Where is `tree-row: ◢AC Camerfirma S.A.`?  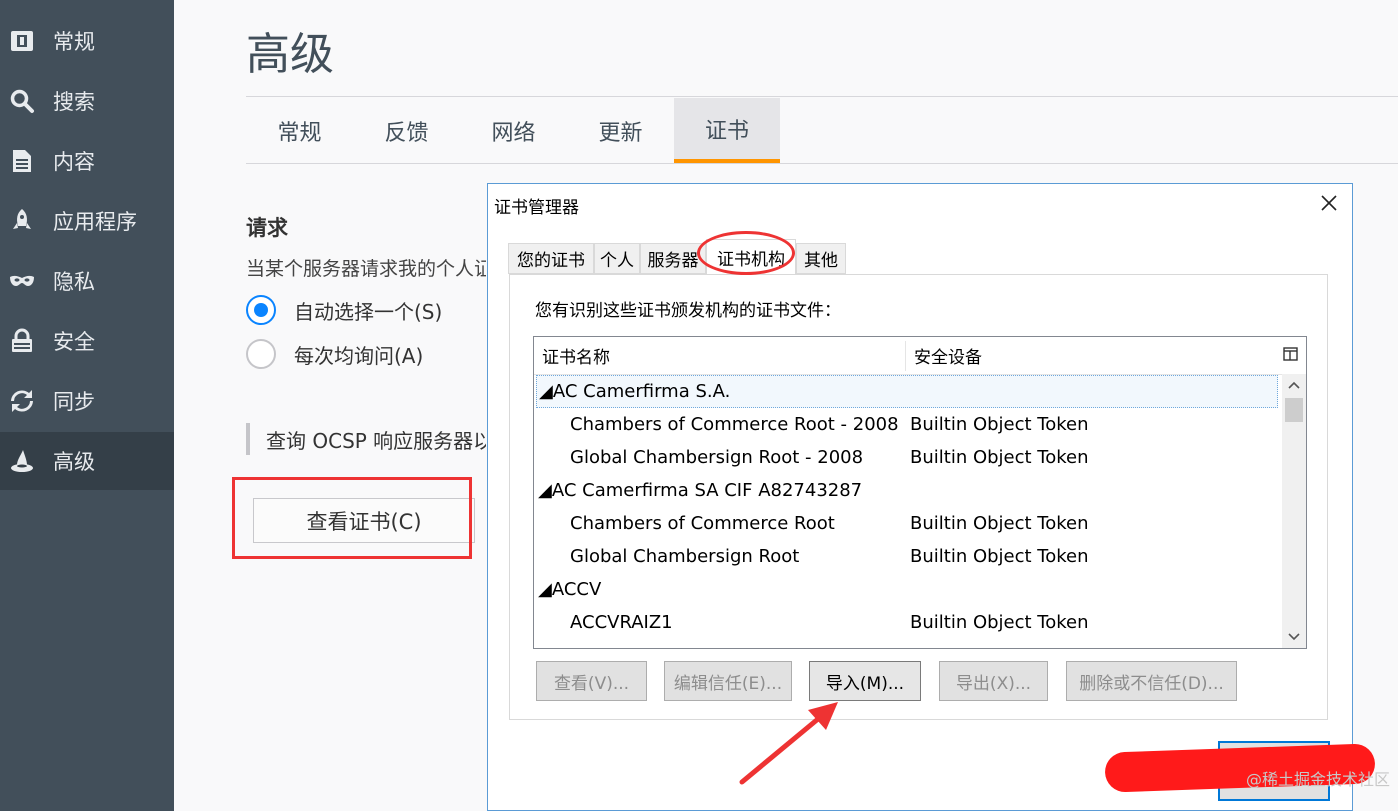
tree-row: ◢AC Camerfirma S.A. is located at coordinates (907, 391).